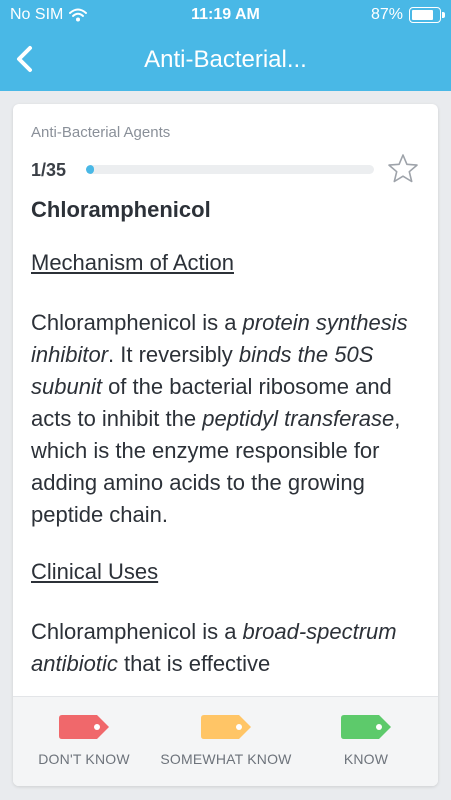 The width and height of the screenshot is (451, 800). What do you see at coordinates (367, 741) in the screenshot?
I see `know-button: KNOW` at bounding box center [367, 741].